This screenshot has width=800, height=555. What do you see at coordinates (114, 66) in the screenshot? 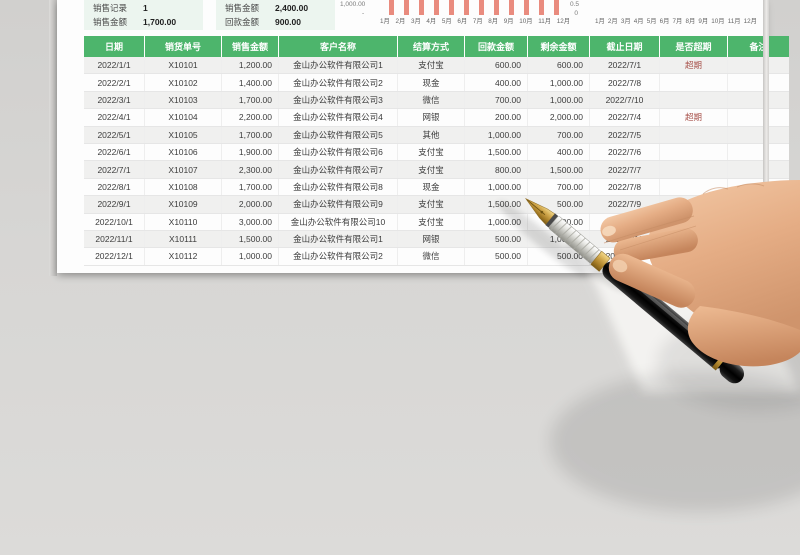
I see `cell: 2022/1/1` at bounding box center [114, 66].